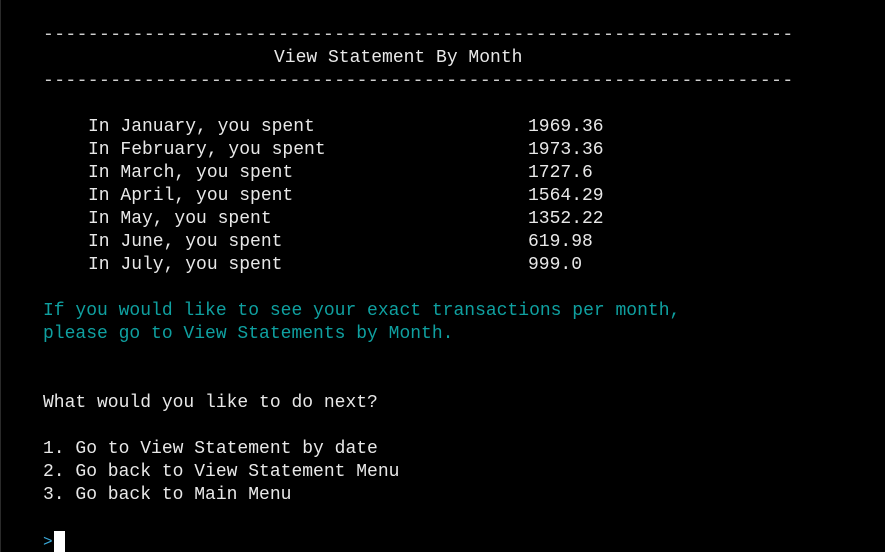  Describe the element at coordinates (555, 265) in the screenshot. I see `month-value-july: 999.0` at that location.